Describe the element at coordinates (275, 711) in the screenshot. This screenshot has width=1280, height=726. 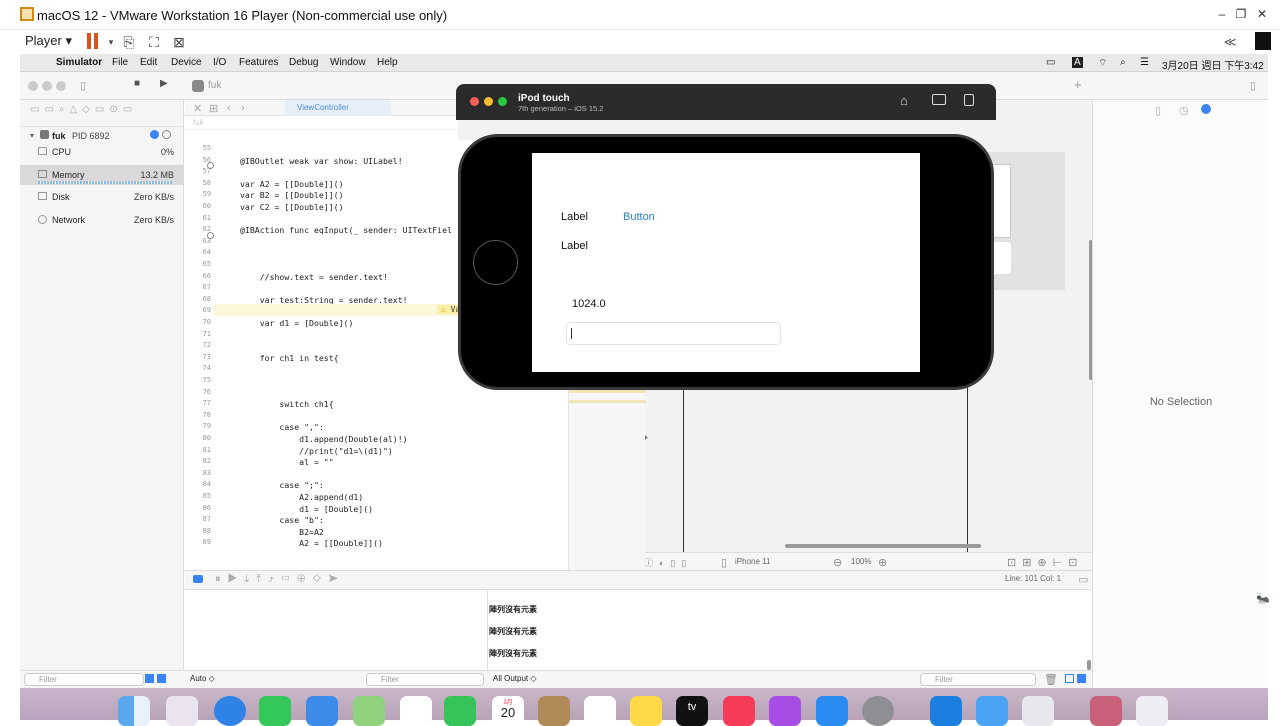
I see `messages-icon` at that location.